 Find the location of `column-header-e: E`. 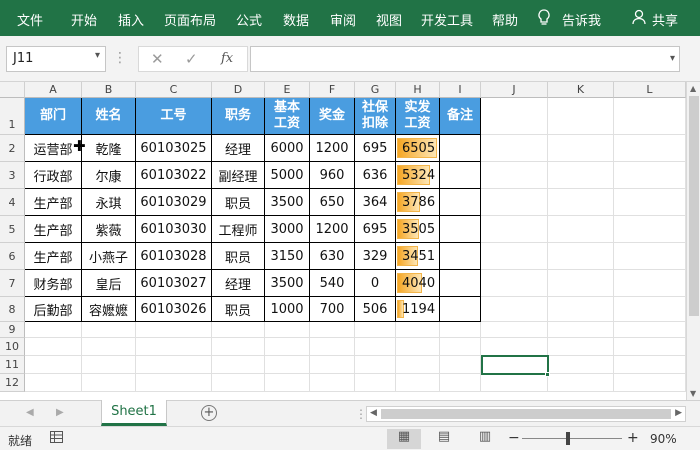

column-header-e: E is located at coordinates (287, 90).